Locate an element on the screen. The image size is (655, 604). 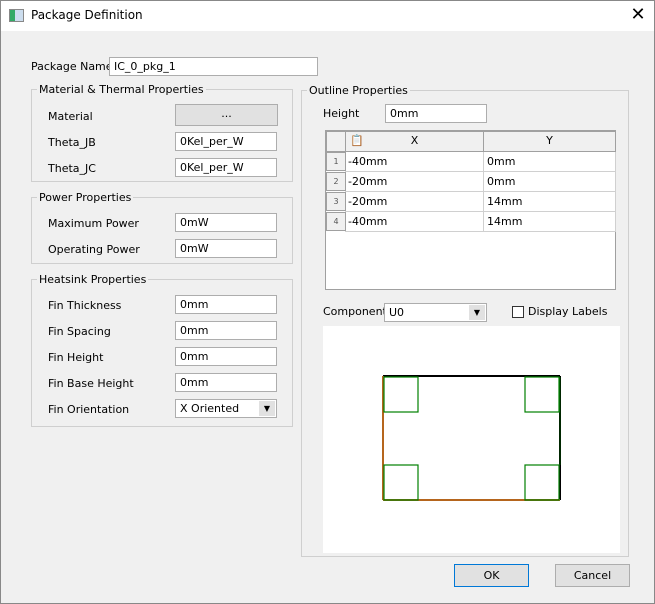
paste-icon: 📋 is located at coordinates (357, 141).